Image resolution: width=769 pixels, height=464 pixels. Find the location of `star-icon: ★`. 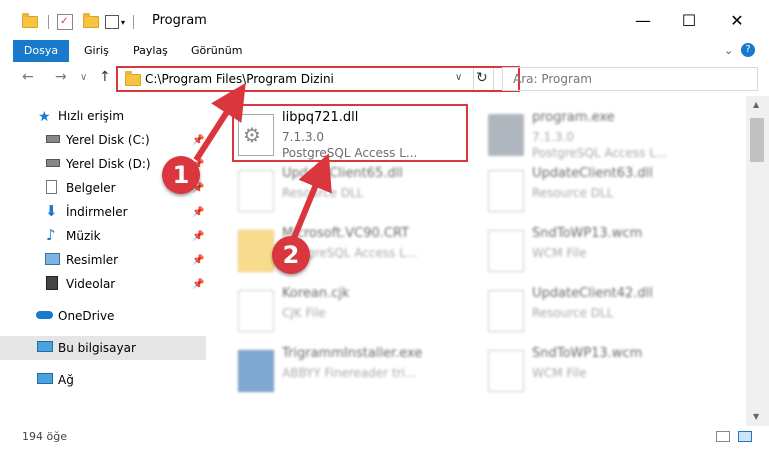

star-icon: ★ is located at coordinates (44, 117).